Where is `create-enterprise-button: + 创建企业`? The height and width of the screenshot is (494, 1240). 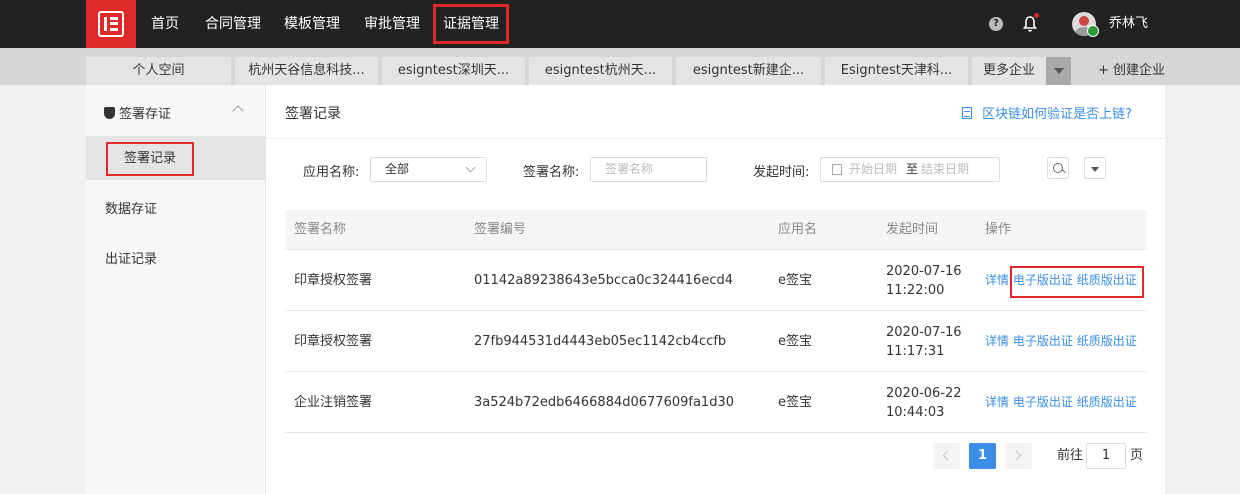 create-enterprise-button: + 创建企业 is located at coordinates (1131, 71).